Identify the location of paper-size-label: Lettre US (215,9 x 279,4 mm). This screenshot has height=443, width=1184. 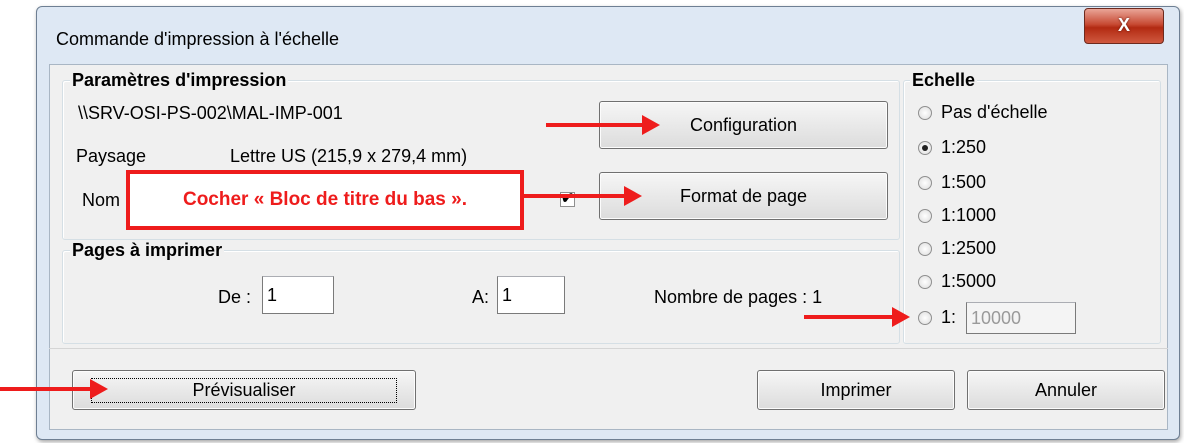
(349, 156).